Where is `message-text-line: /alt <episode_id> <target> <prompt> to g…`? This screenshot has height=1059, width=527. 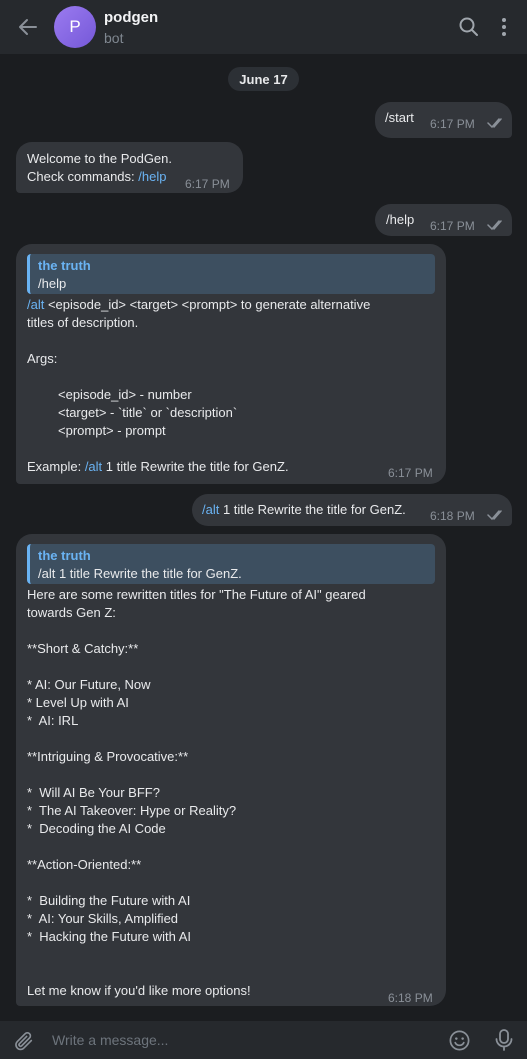 message-text-line: /alt <episode_id> <target> <prompt> to g… is located at coordinates (199, 304).